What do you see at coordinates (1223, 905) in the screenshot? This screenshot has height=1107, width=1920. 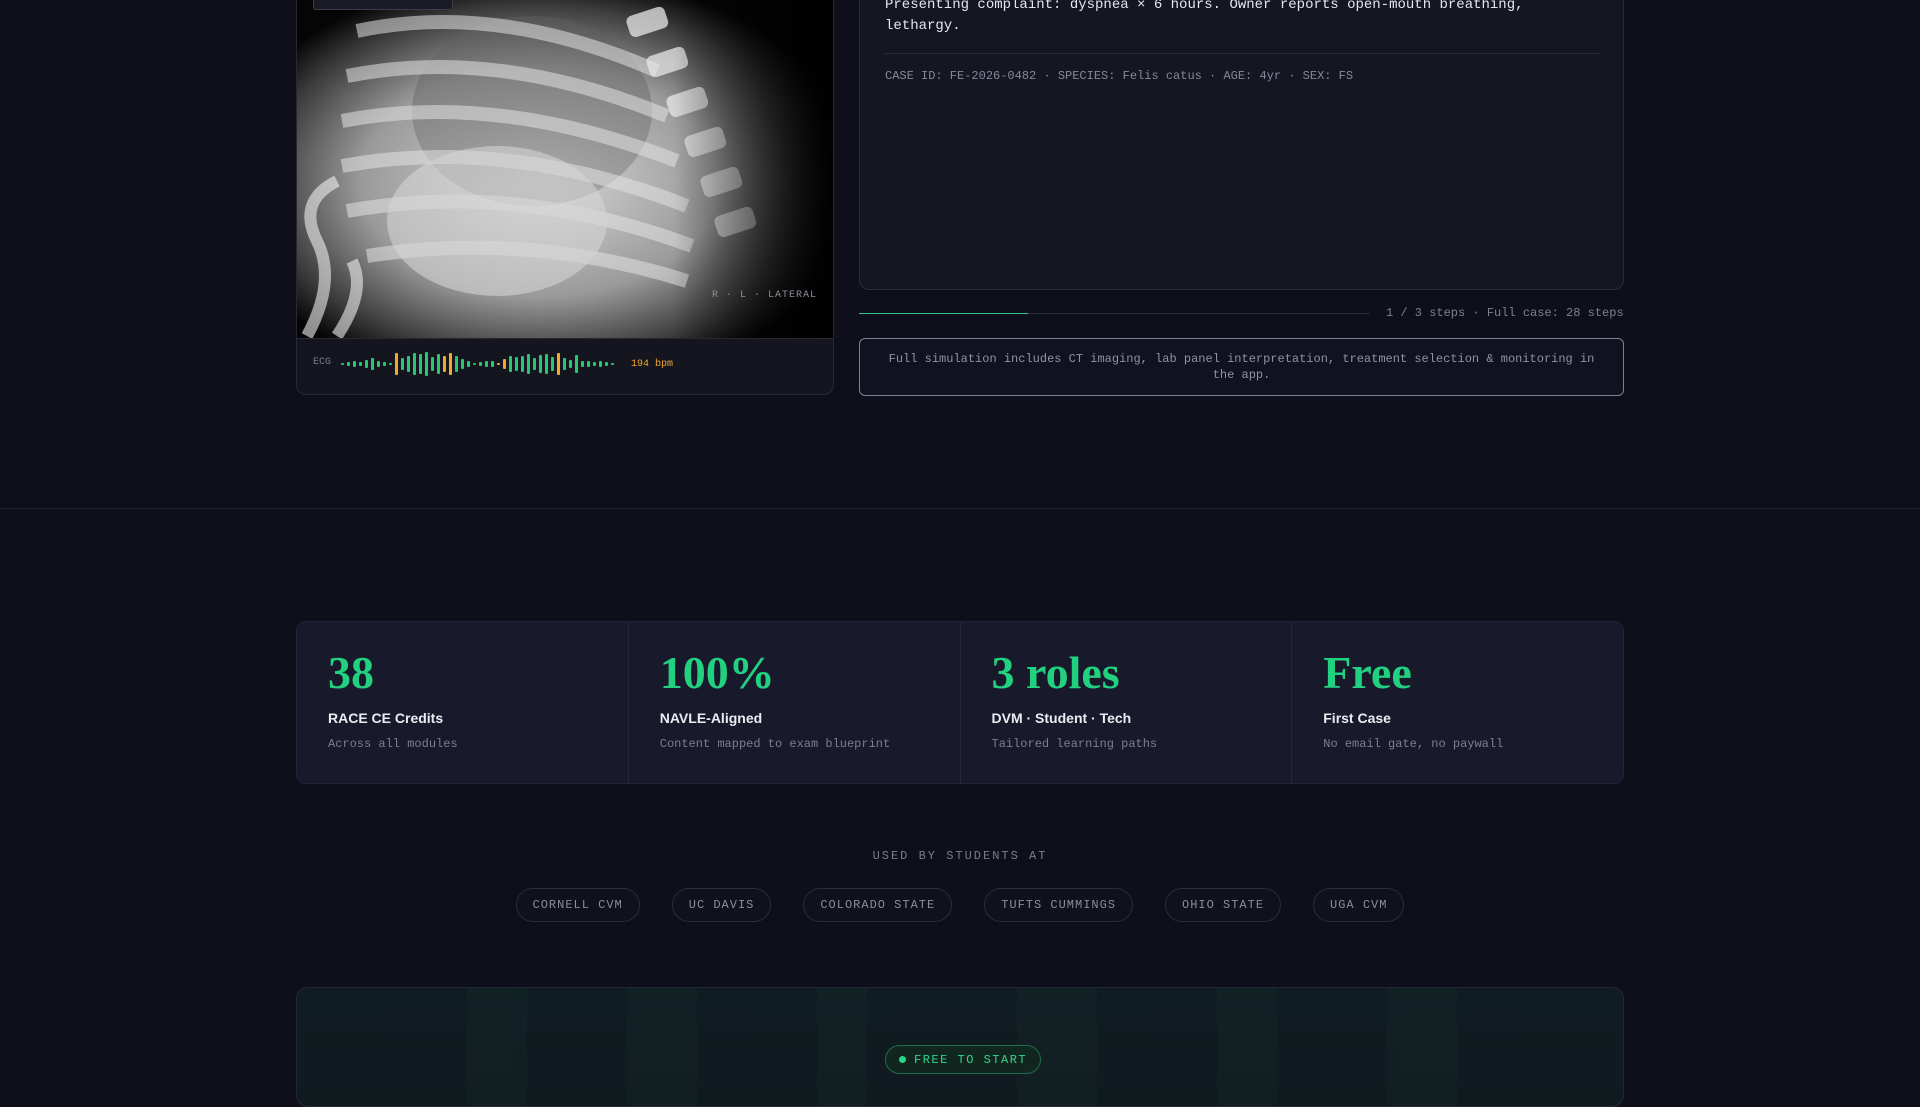 I see `school-pill-ohio-state: OHIO STATE` at bounding box center [1223, 905].